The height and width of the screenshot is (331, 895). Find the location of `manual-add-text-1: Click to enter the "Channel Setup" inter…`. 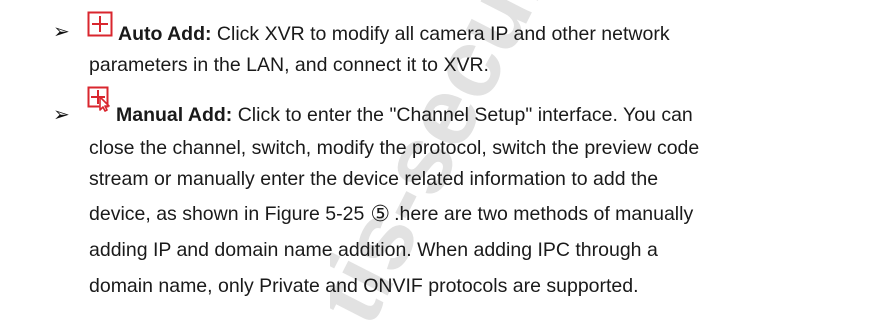

manual-add-text-1: Click to enter the "Channel Setup" inter… is located at coordinates (465, 115).